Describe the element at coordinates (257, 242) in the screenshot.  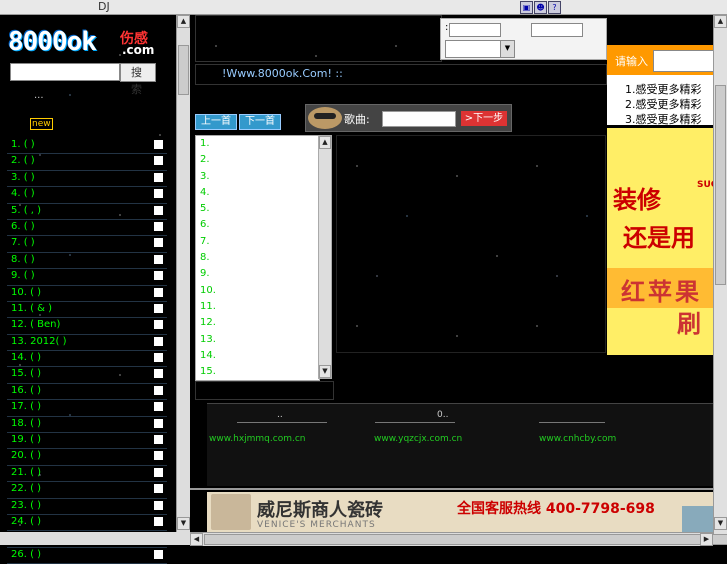
I see `playlist-item: 7.` at that location.